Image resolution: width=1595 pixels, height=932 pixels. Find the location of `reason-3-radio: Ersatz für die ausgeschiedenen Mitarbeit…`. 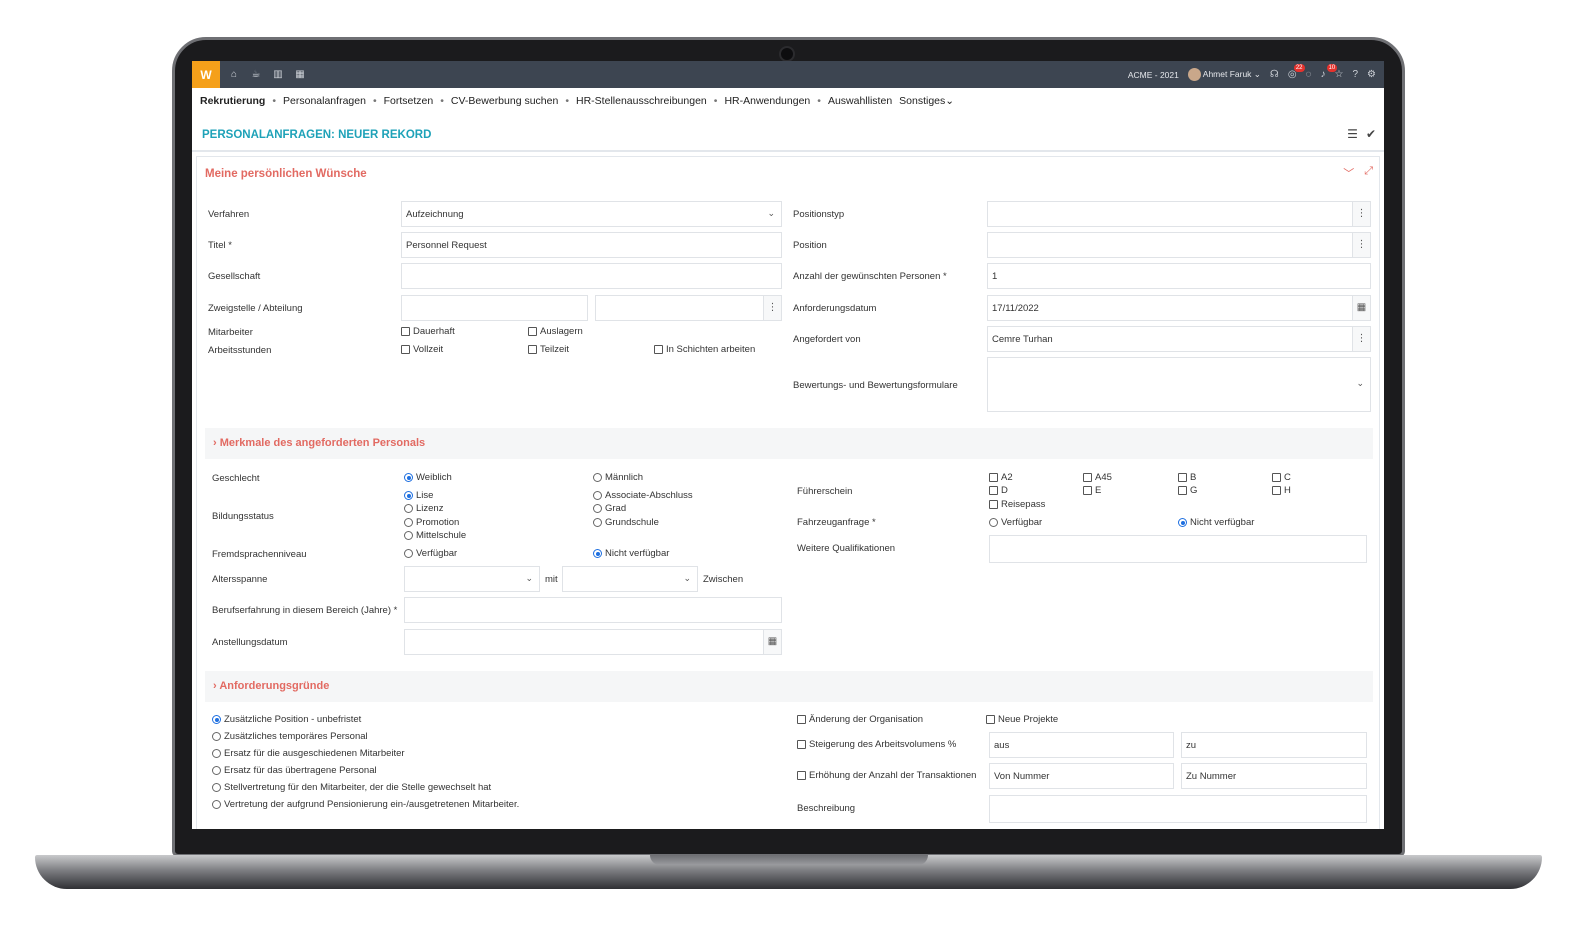

reason-3-radio: Ersatz für die ausgeschiedenen Mitarbeit… is located at coordinates (308, 753).